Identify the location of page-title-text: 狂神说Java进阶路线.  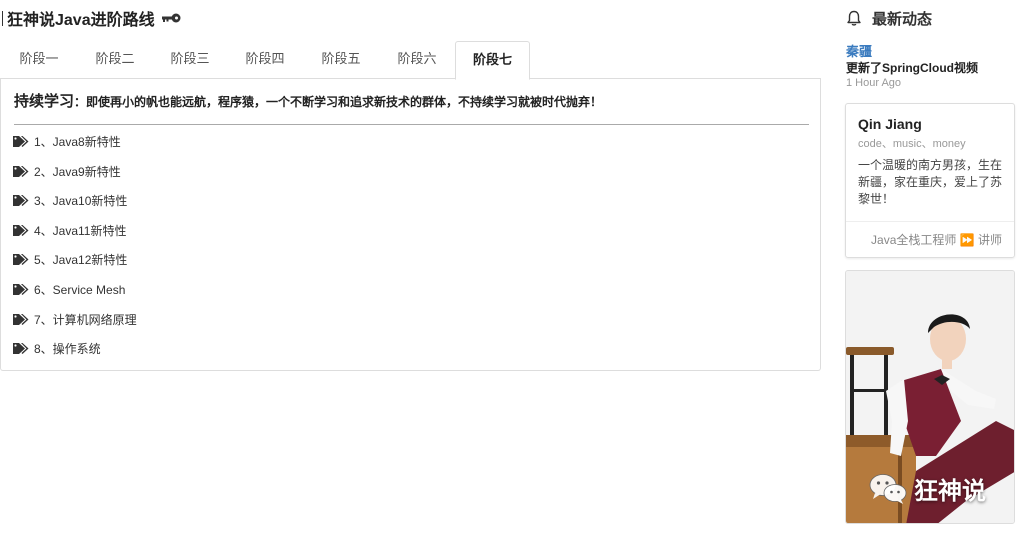
(81, 20).